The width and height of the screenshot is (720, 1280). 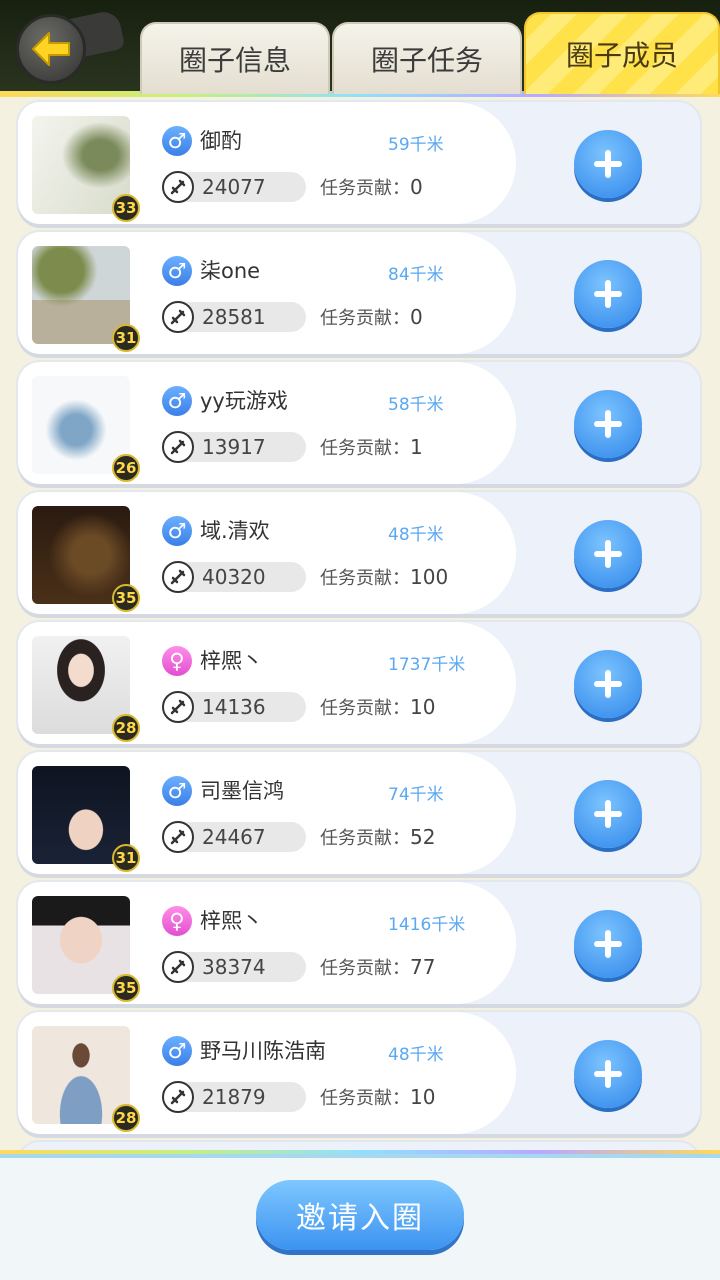 I want to click on member-name: 梓熈丶, so click(x=231, y=661).